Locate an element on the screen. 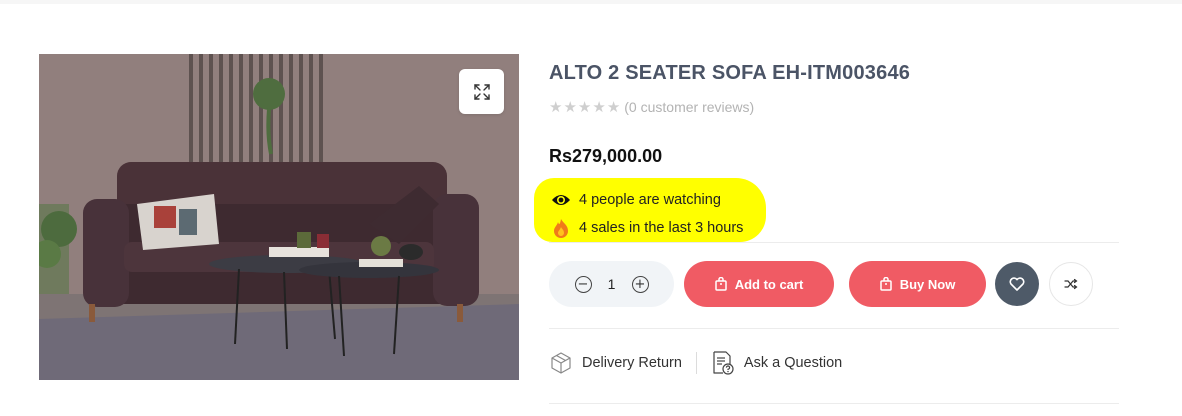 Image resolution: width=1182 pixels, height=416 pixels. wishlist-button is located at coordinates (1017, 284).